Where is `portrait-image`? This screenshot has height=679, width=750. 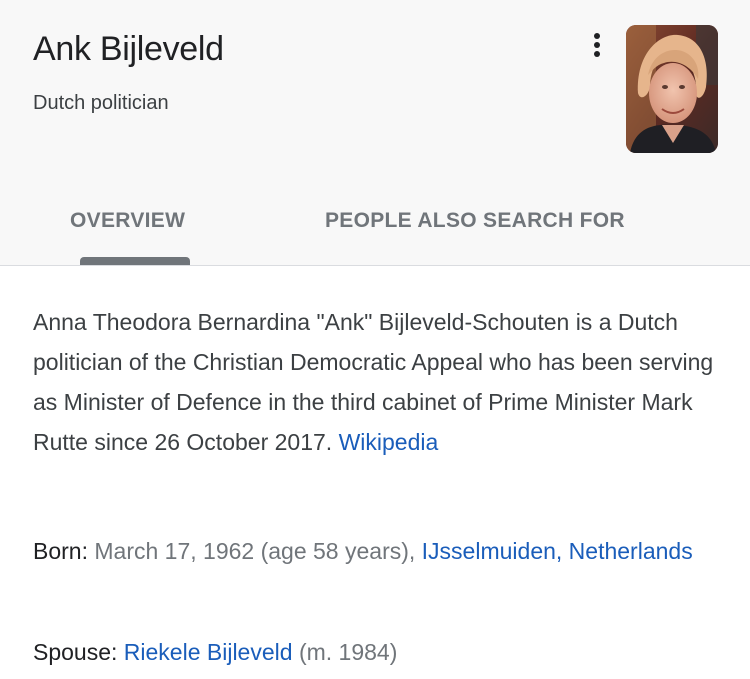
portrait-image is located at coordinates (672, 89).